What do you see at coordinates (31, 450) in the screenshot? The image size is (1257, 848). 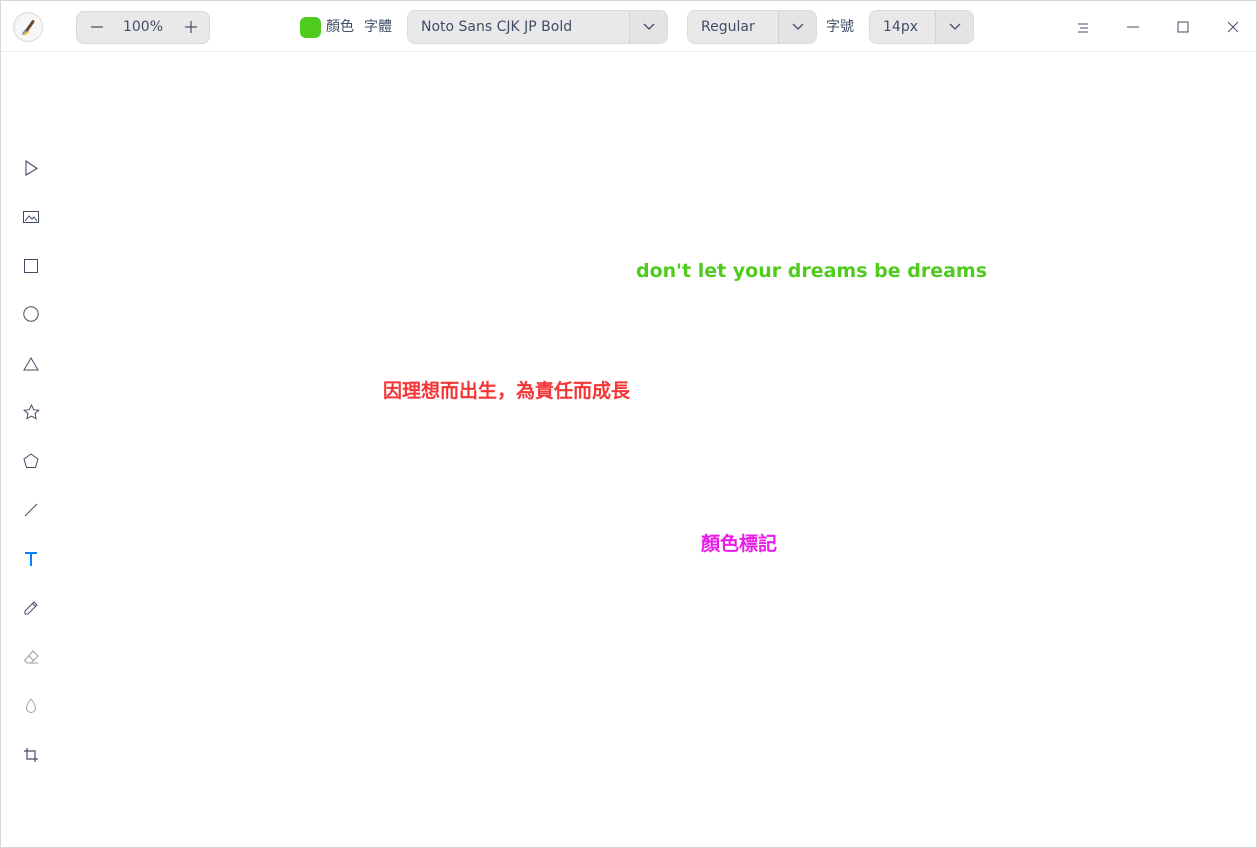 I see `tool-sidebar` at bounding box center [31, 450].